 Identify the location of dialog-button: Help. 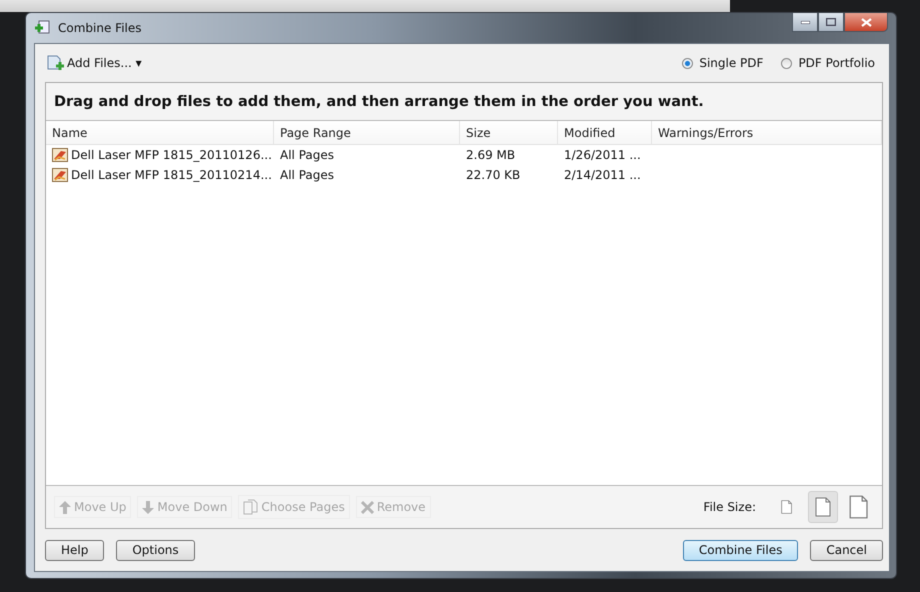
(74, 550).